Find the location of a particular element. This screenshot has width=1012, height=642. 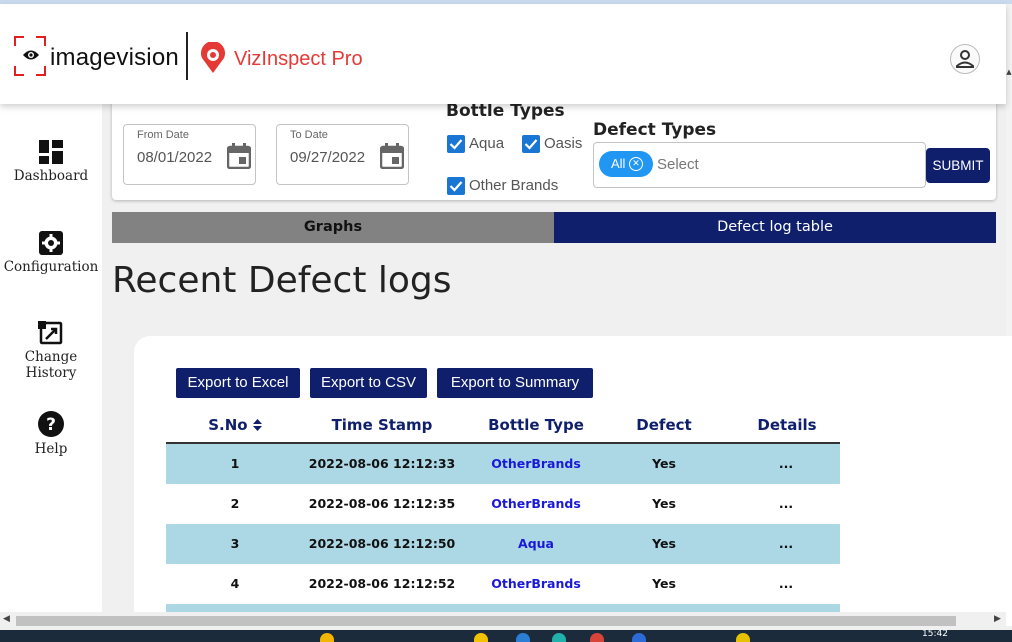

sidebar-item-label: Help is located at coordinates (51, 449).